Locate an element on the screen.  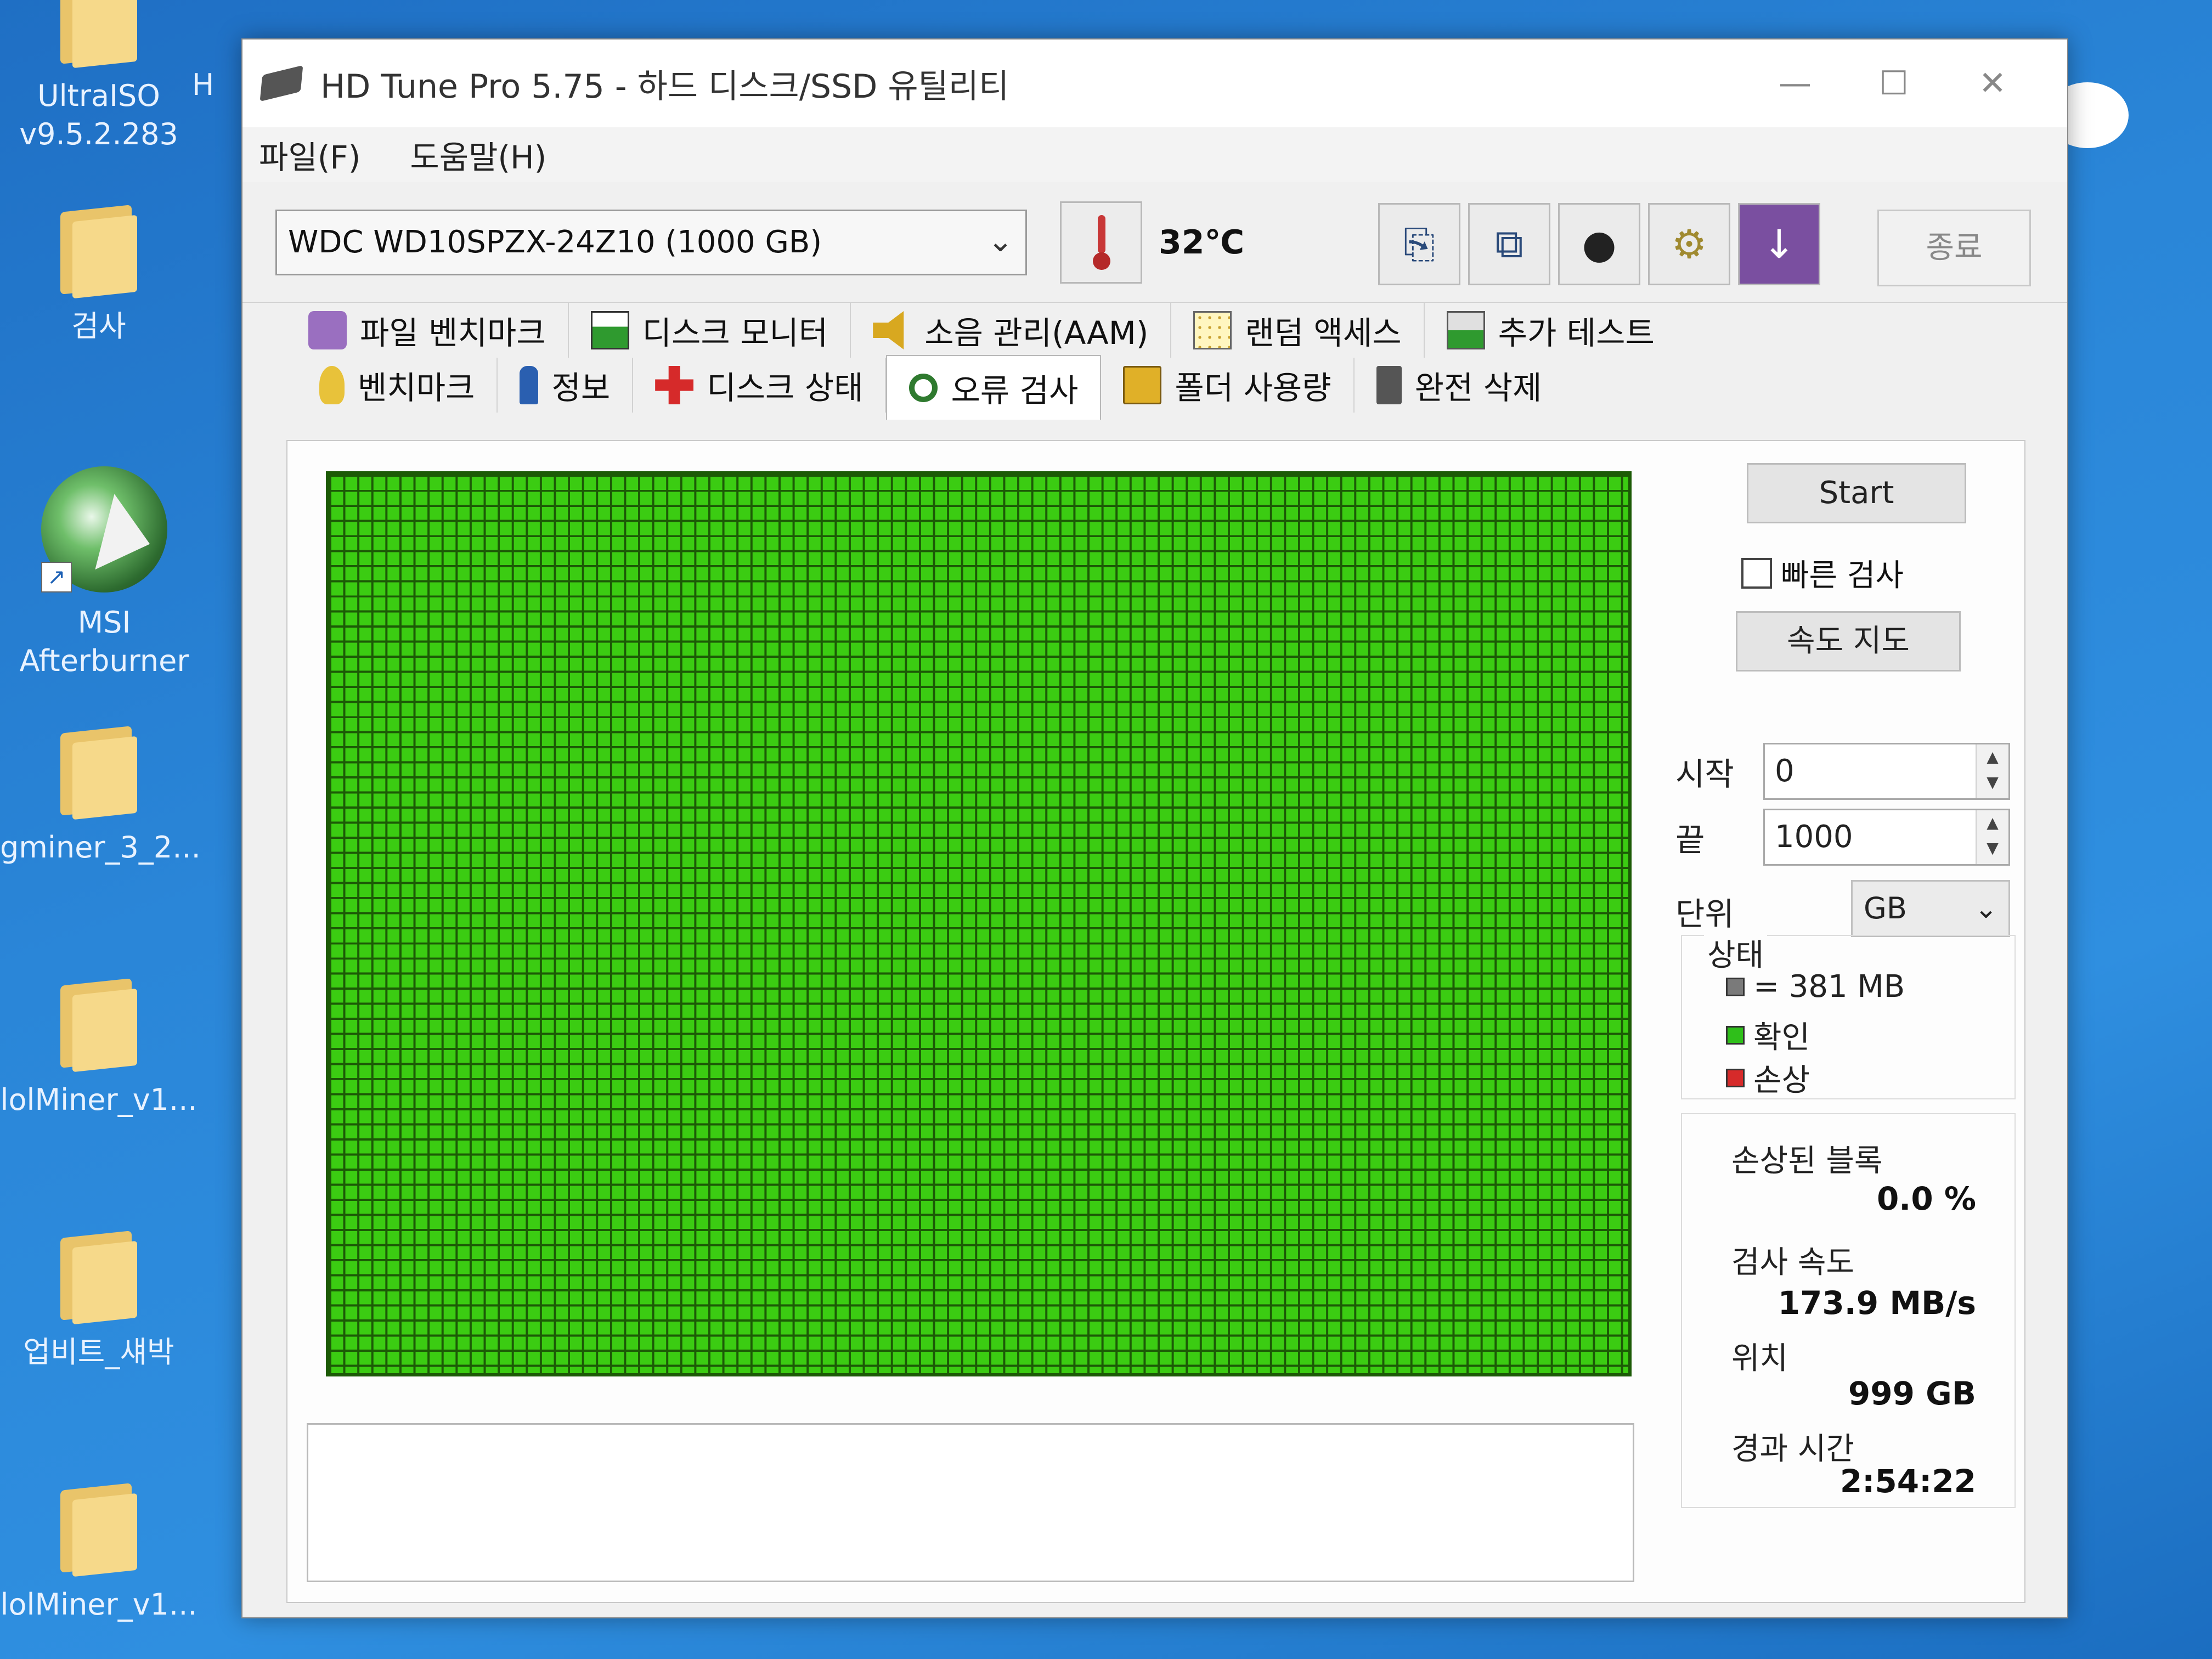
close-button: ✕ is located at coordinates (1992, 84).